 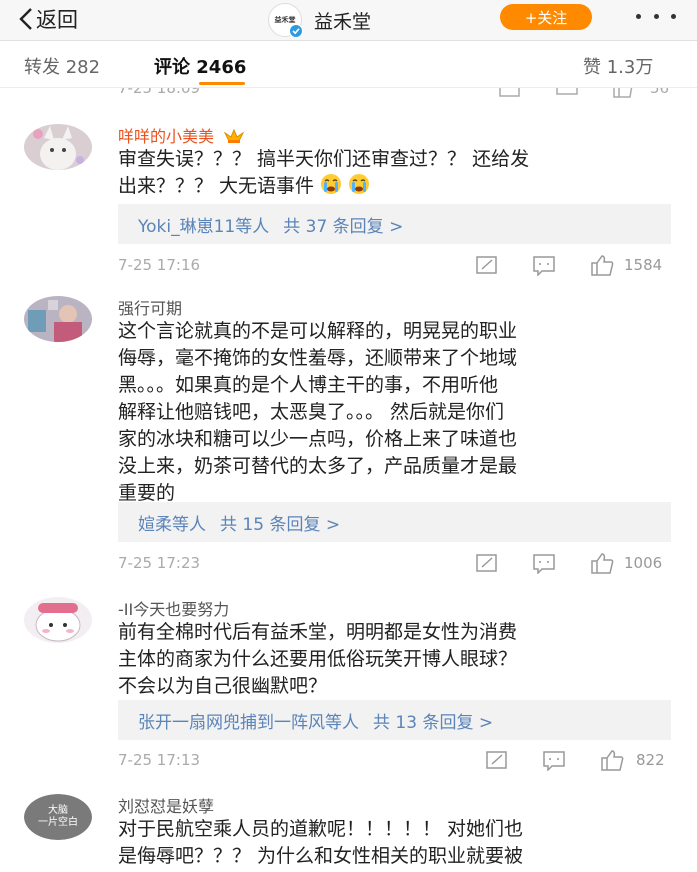 What do you see at coordinates (394, 761) in the screenshot?
I see `comment-meta: 7-25 17:13 822` at bounding box center [394, 761].